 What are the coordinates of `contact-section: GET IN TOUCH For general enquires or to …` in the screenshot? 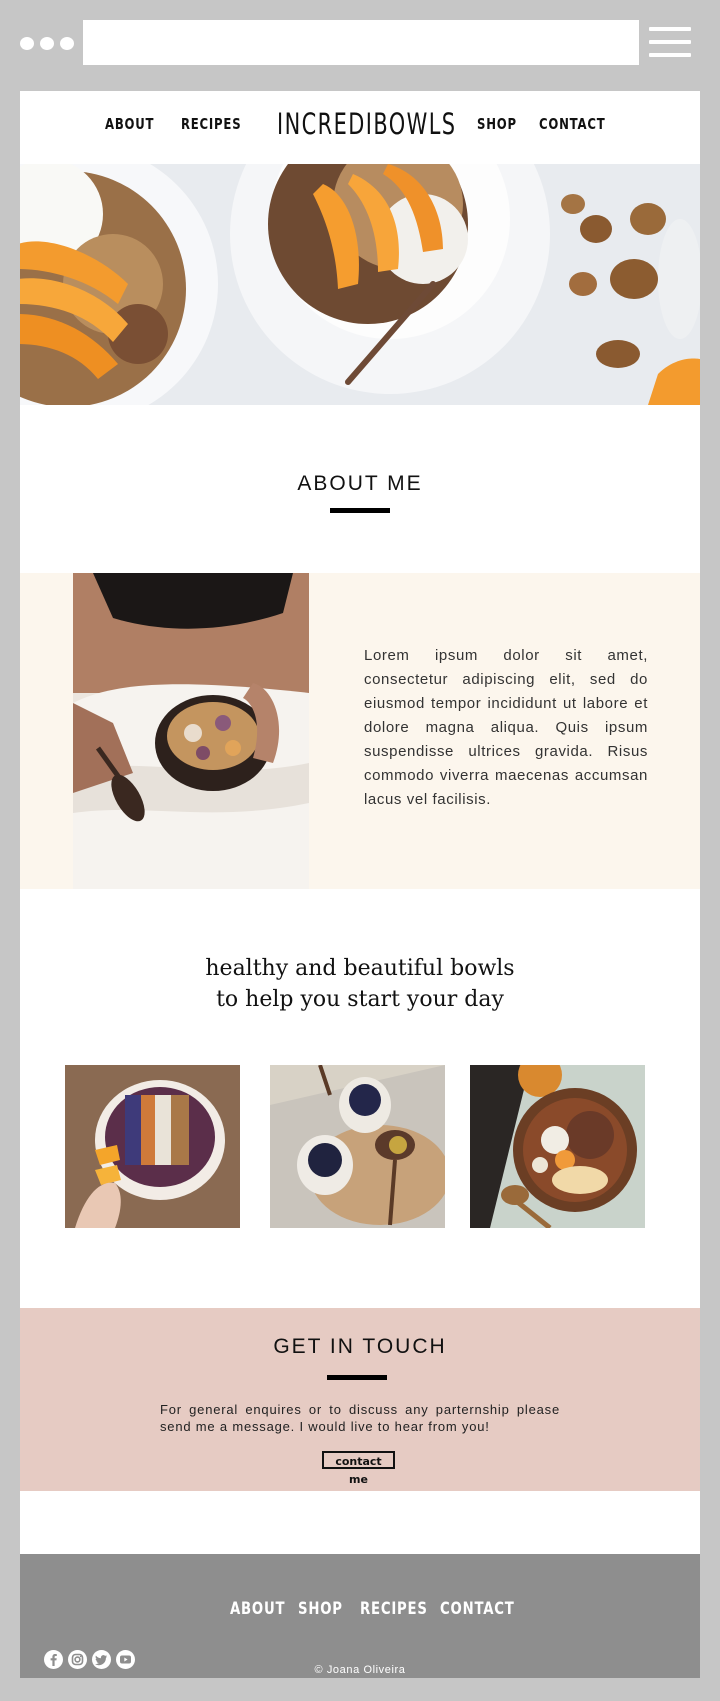 It's located at (360, 1399).